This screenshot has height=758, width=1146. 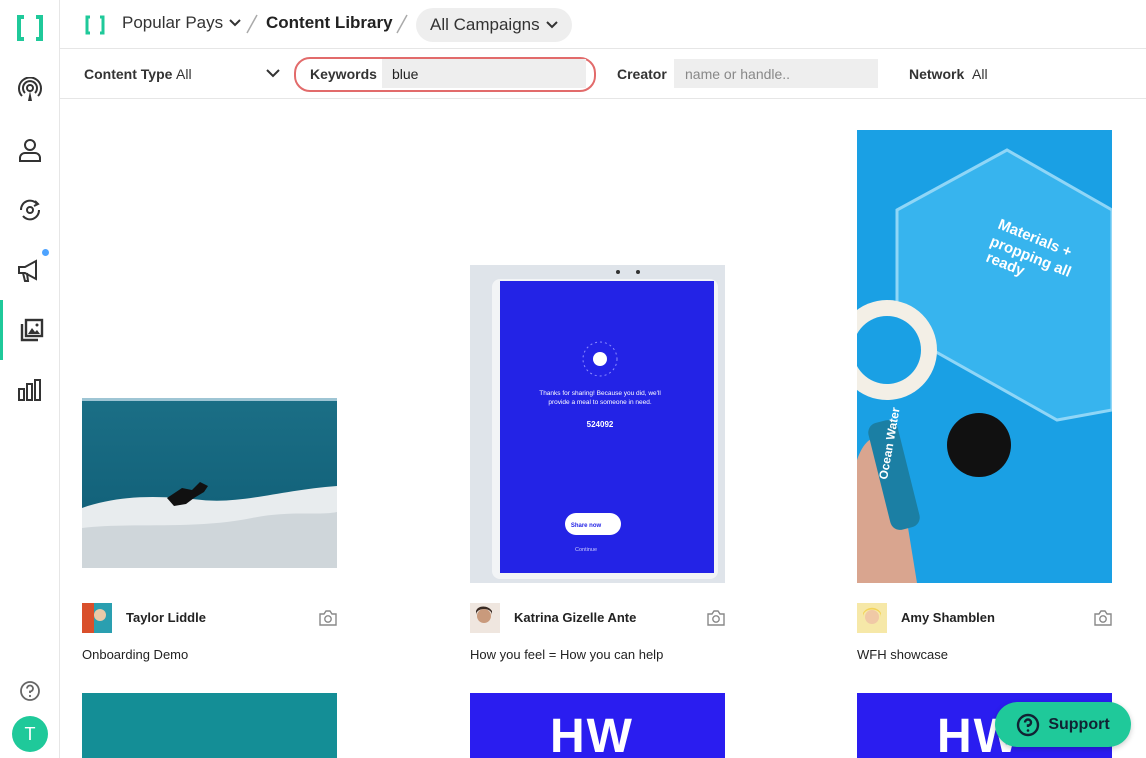 What do you see at coordinates (45, 252) in the screenshot?
I see `notification-dot` at bounding box center [45, 252].